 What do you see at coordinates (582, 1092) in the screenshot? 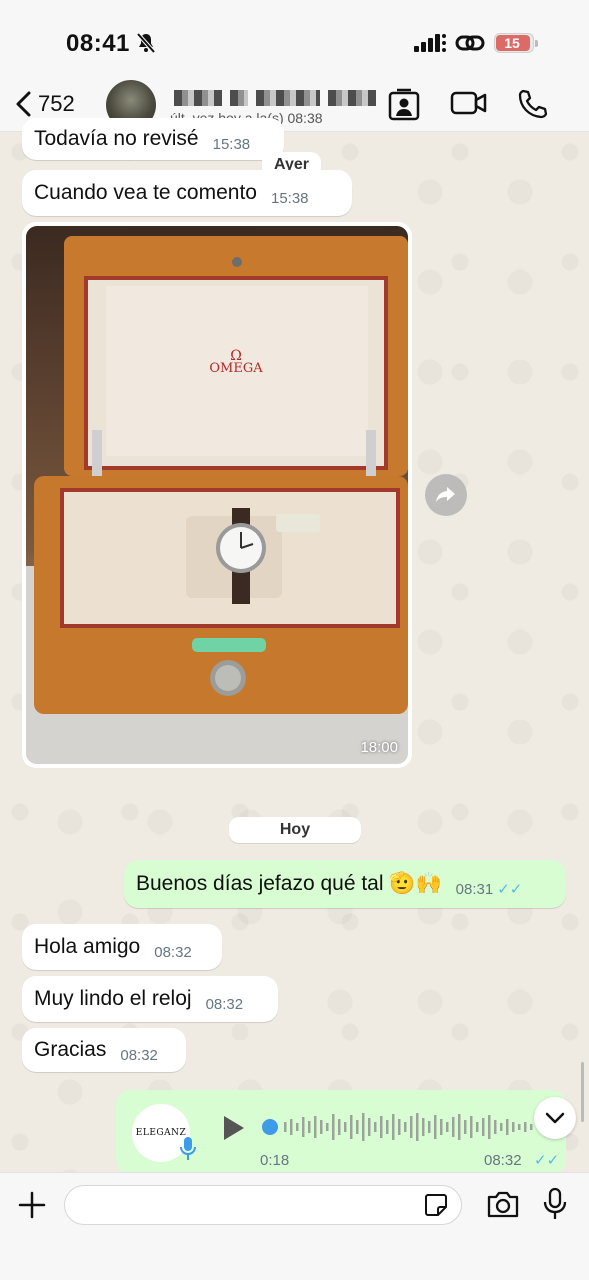
I see `scrollbar` at bounding box center [582, 1092].